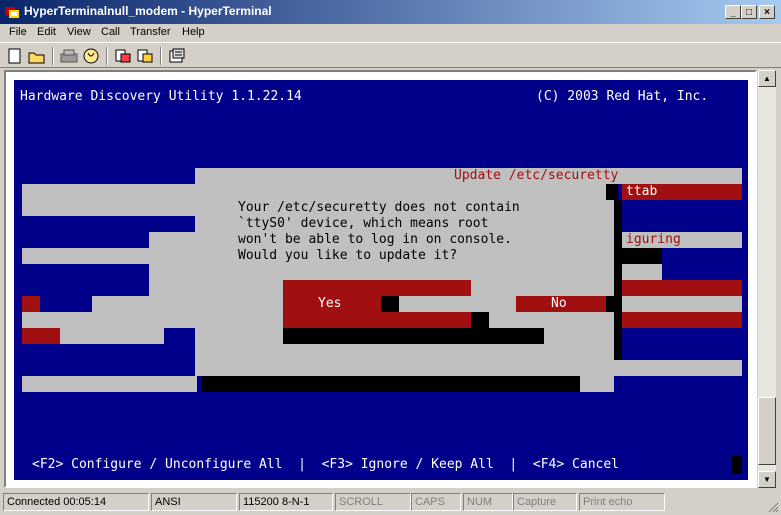 The width and height of the screenshot is (781, 515). I want to click on capture-indicator: Capture, so click(545, 502).